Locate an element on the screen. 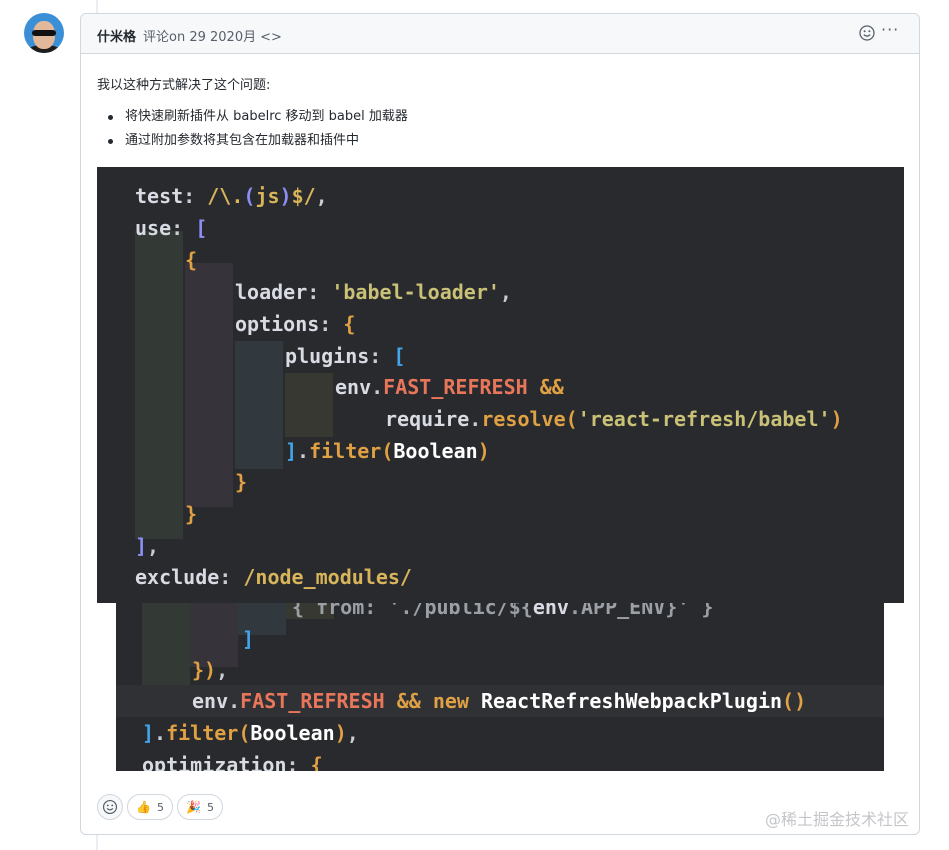  thumbs-up-icon: 👍 is located at coordinates (143, 807).